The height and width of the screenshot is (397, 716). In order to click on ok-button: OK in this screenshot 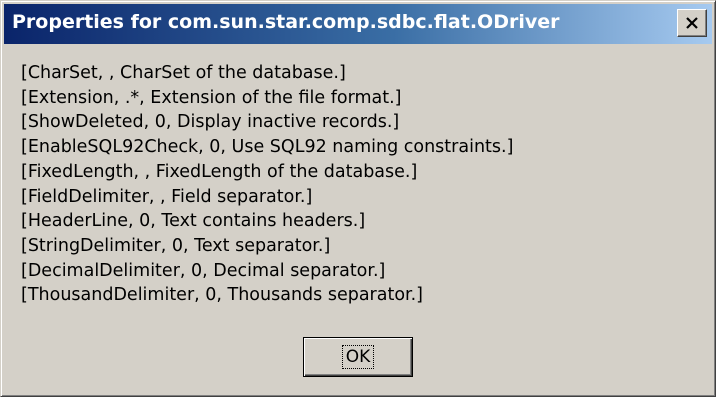, I will do `click(358, 357)`.